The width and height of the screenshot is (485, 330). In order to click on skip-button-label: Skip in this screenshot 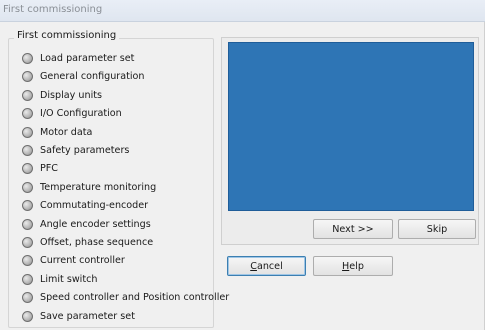, I will do `click(437, 229)`.